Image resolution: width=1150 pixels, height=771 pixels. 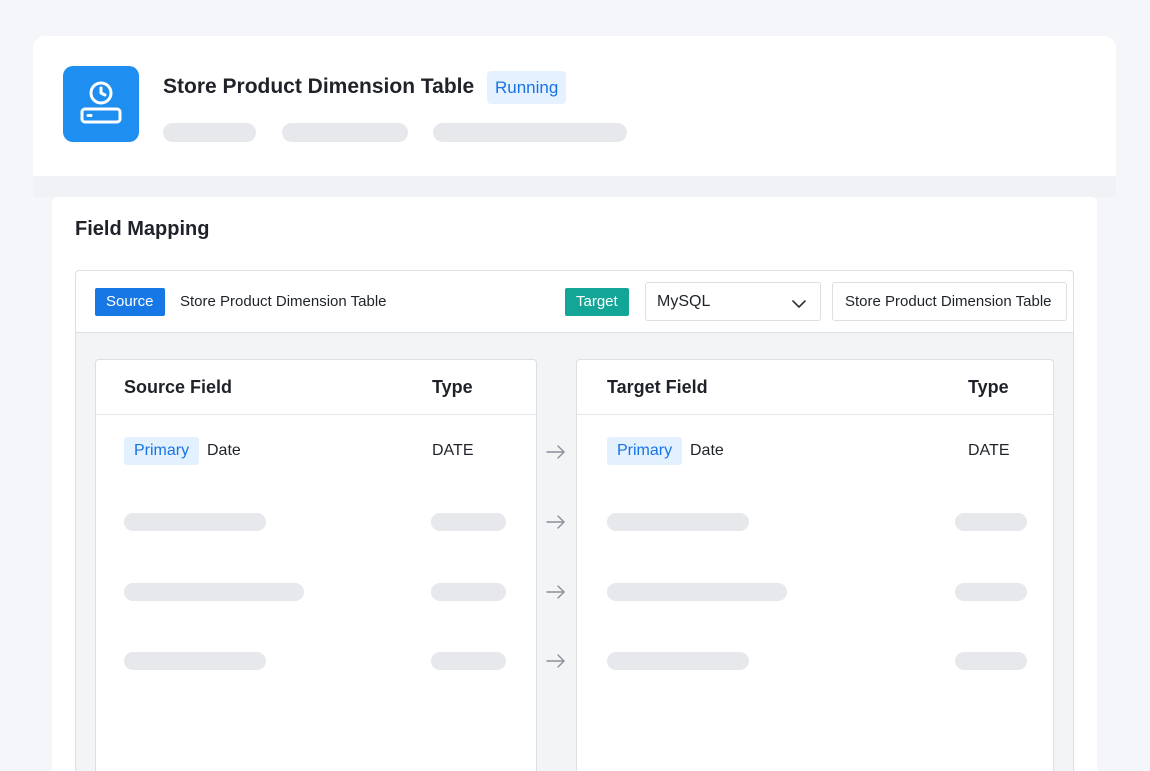 I want to click on source-field-name: Date, so click(x=224, y=450).